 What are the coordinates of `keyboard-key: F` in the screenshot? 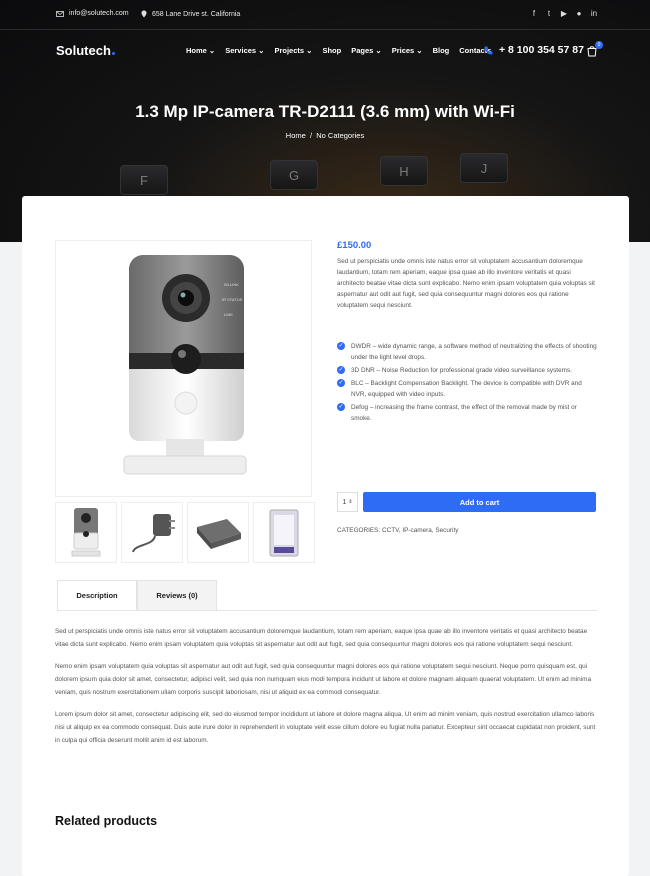 It's located at (144, 180).